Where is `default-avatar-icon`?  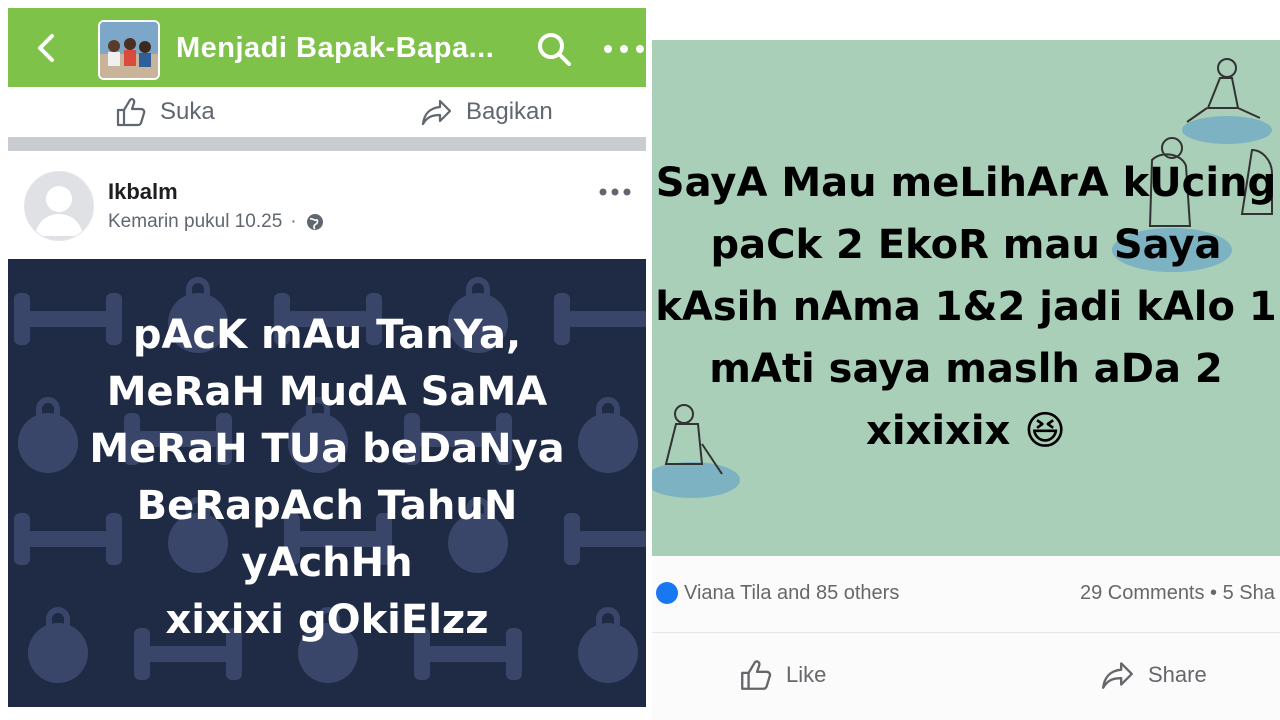 default-avatar-icon is located at coordinates (59, 211).